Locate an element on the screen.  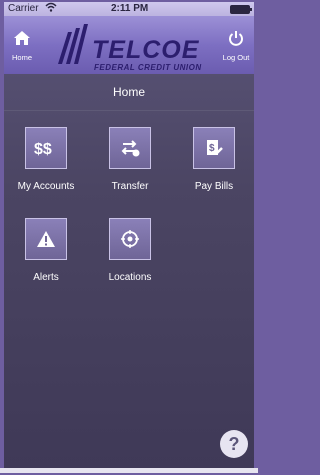
home-button: Home is located at coordinates (22, 50).